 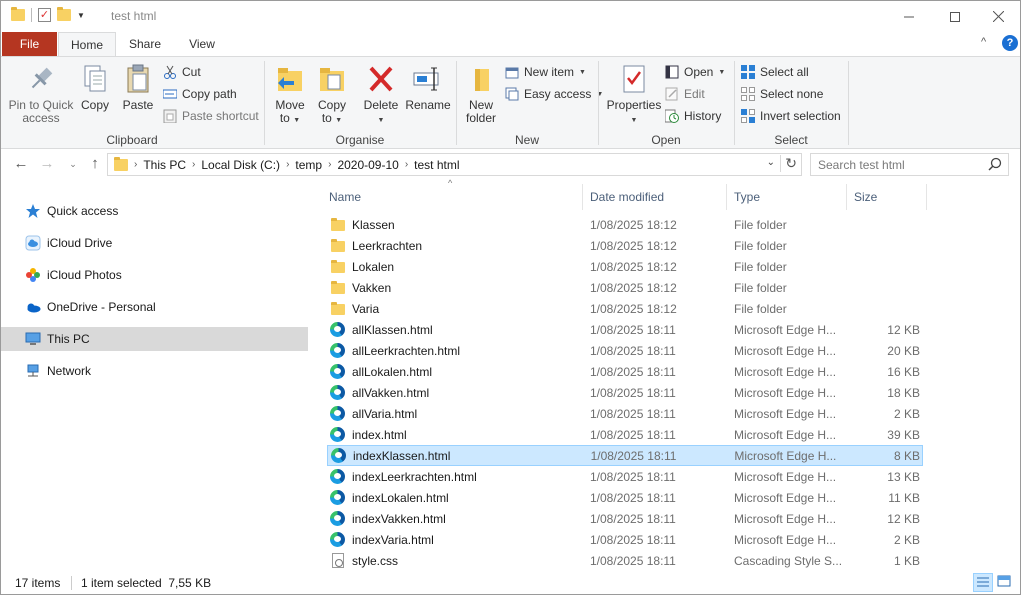 What do you see at coordinates (455, 539) in the screenshot?
I see `file-name-cell: indexVaria.html` at bounding box center [455, 539].